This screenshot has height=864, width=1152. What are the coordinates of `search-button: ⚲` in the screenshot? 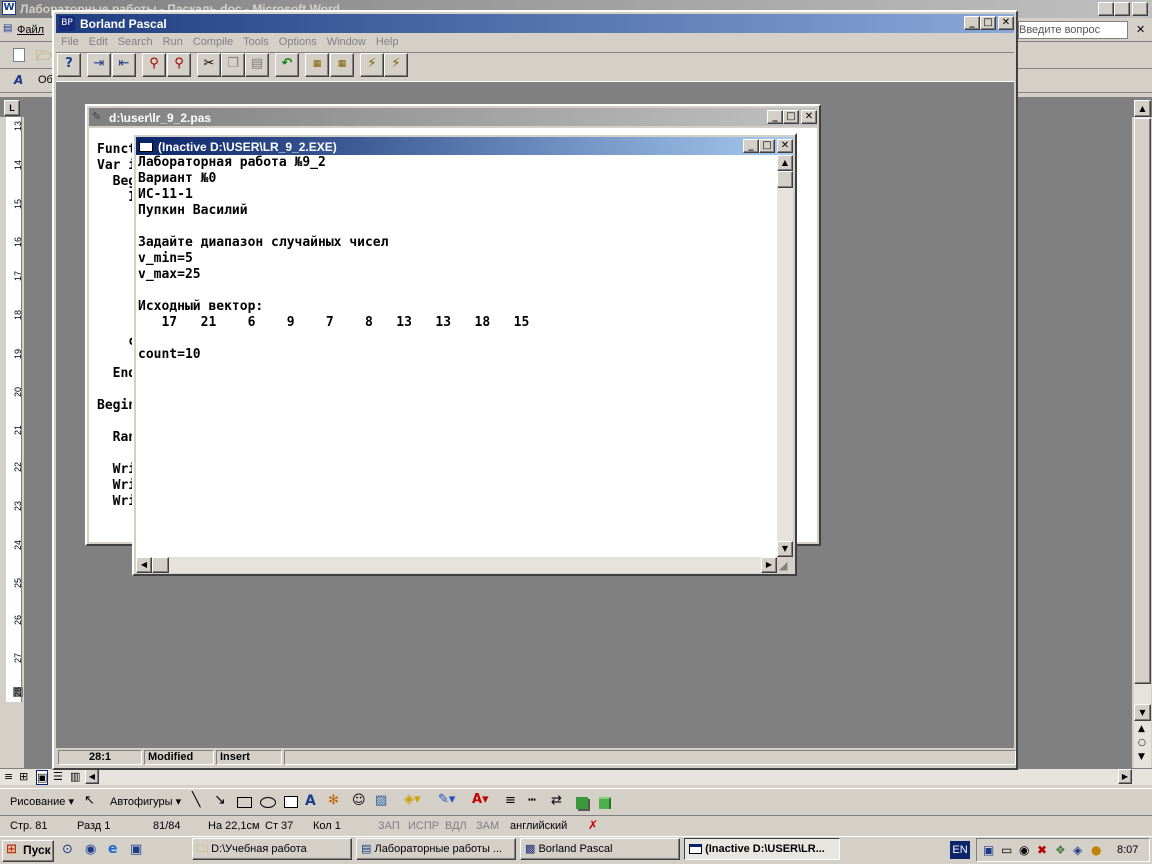 It's located at (154, 65).